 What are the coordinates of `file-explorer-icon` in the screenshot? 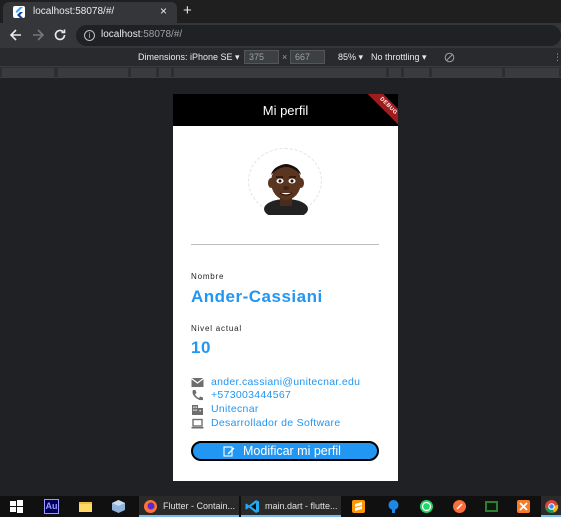 It's located at (85, 506).